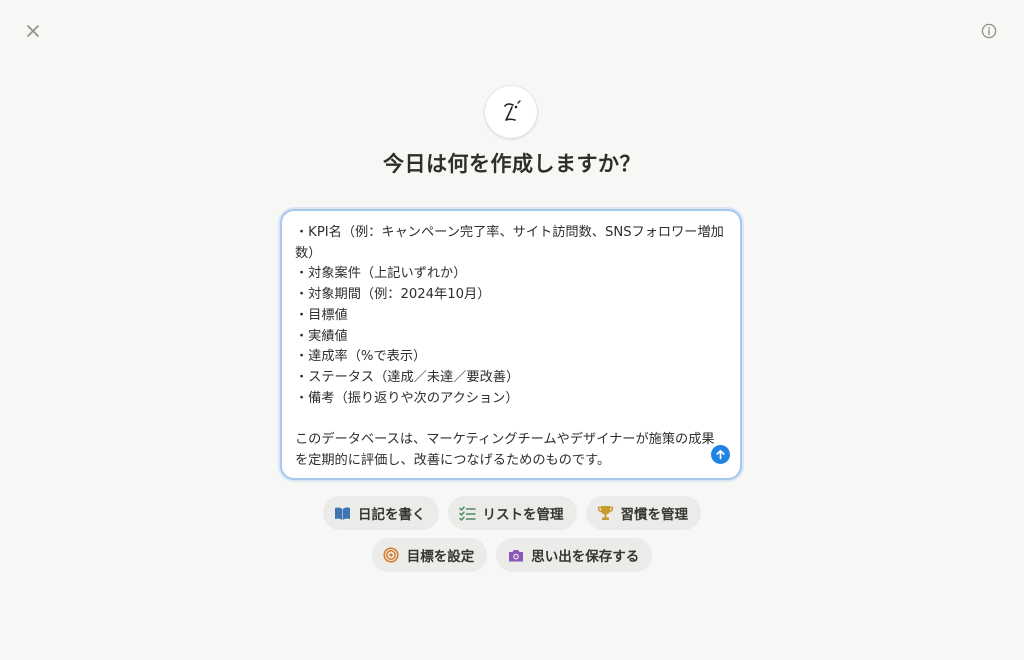  Describe the element at coordinates (467, 513) in the screenshot. I see `checklist-icon` at that location.